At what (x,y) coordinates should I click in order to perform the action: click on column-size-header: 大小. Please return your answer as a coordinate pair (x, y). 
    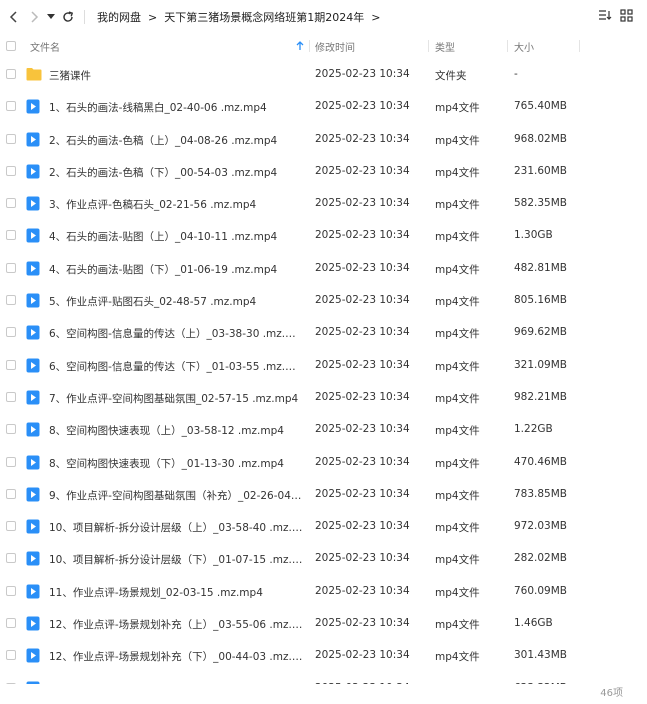
    Looking at the image, I should click on (524, 46).